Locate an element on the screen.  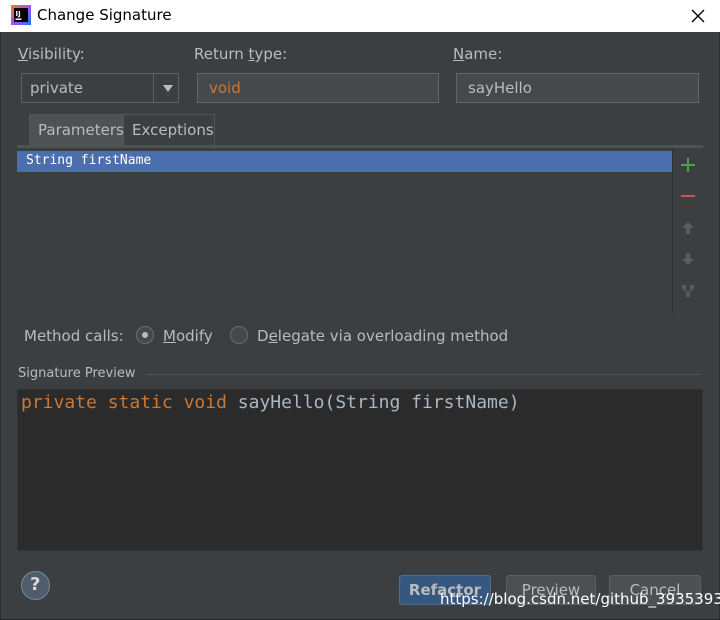
delegate-radio is located at coordinates (239, 335).